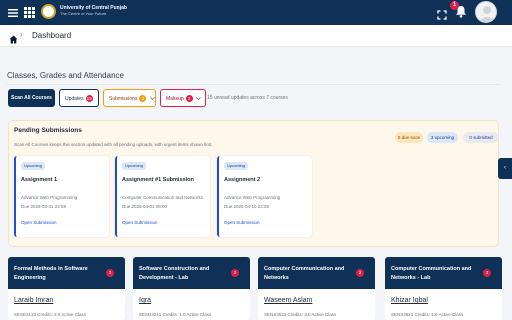 This screenshot has height=320, width=512. What do you see at coordinates (304, 273) in the screenshot?
I see `course-name: Computer Communication and Networks` at bounding box center [304, 273].